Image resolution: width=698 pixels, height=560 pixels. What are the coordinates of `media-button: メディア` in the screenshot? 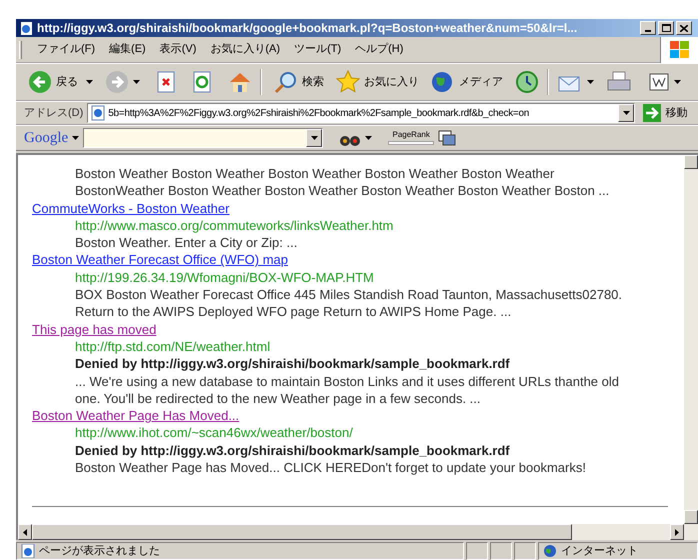 It's located at (467, 82).